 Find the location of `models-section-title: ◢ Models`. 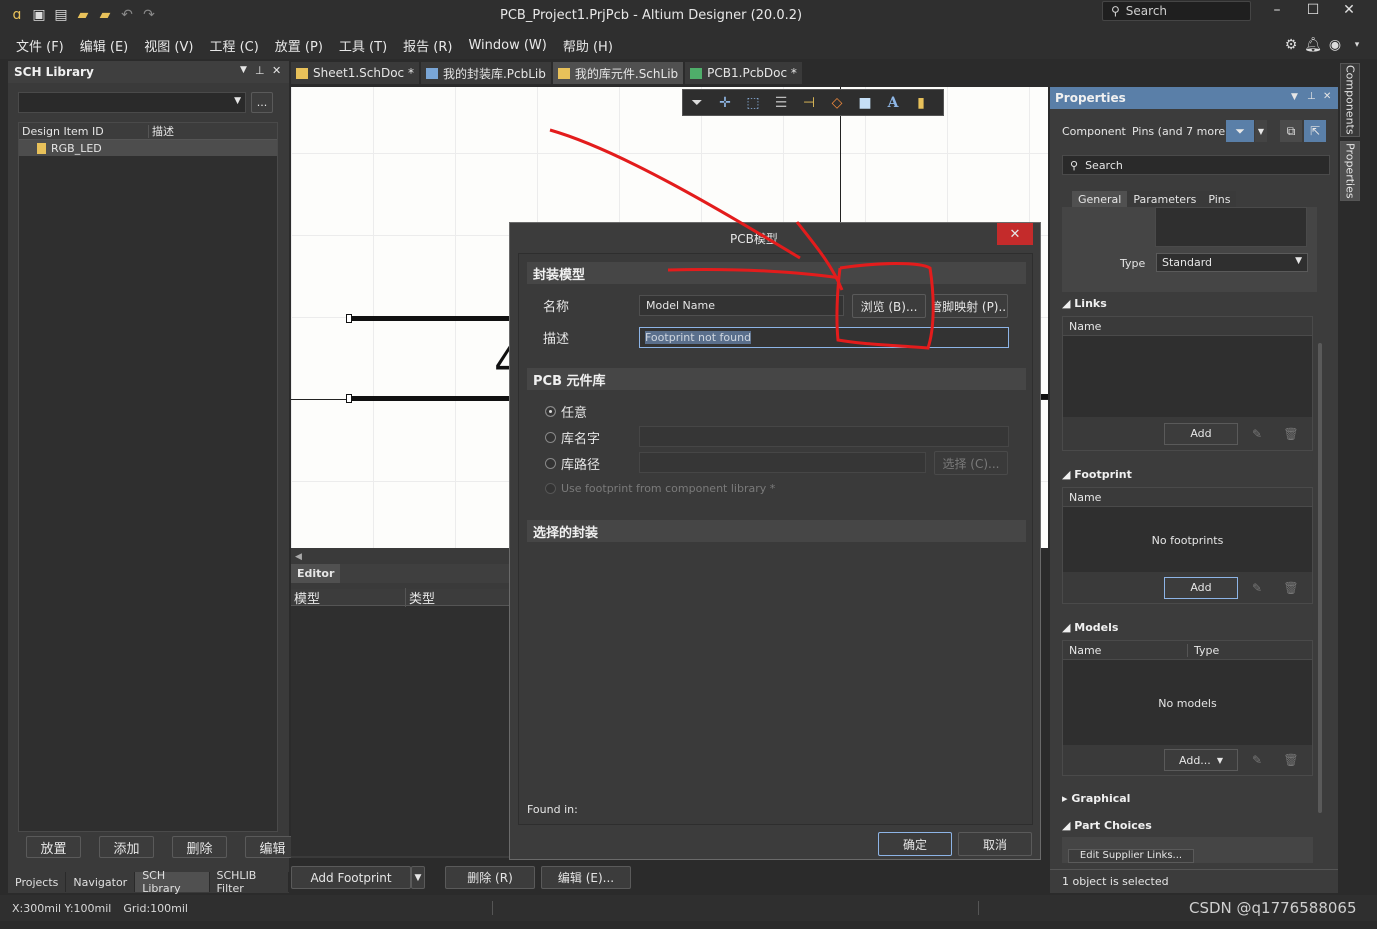

models-section-title: ◢ Models is located at coordinates (1090, 627).